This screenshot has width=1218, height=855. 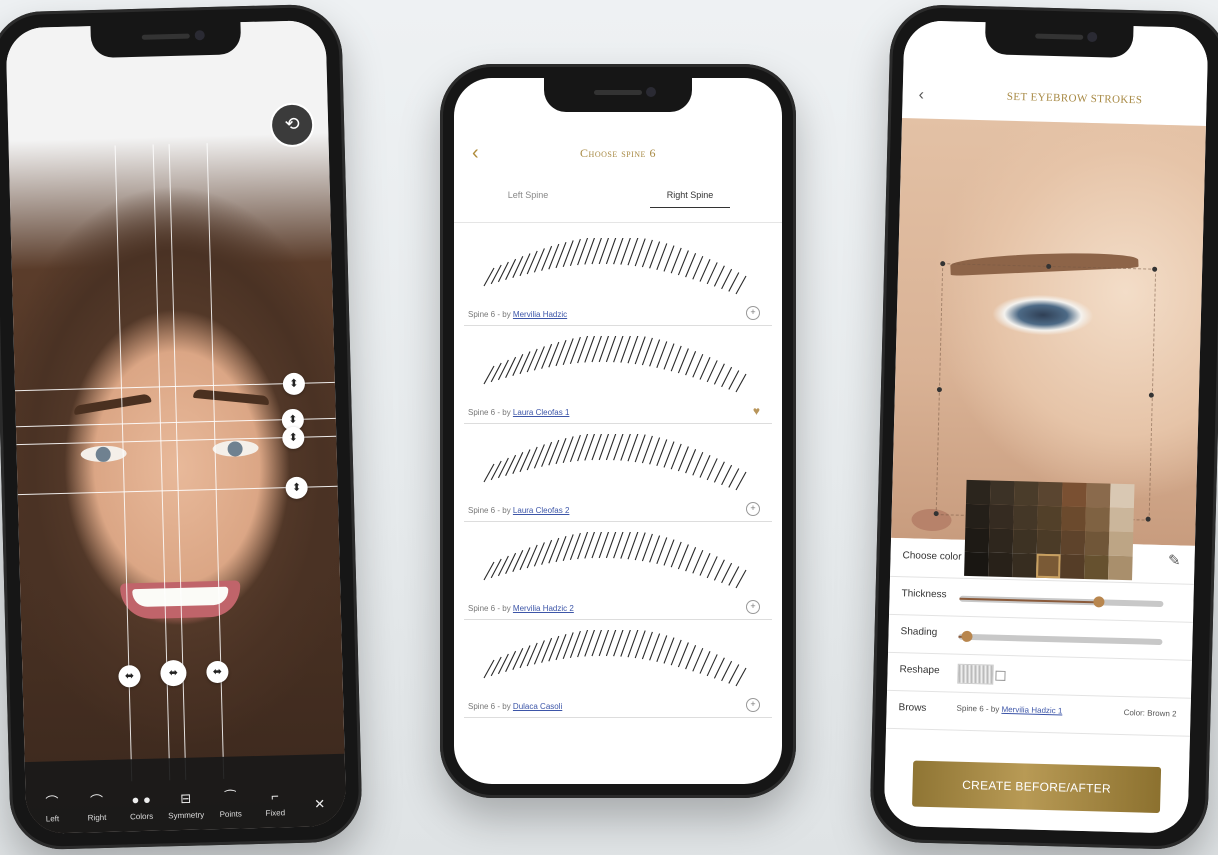 I want to click on reshape-checkbox, so click(x=1000, y=675).